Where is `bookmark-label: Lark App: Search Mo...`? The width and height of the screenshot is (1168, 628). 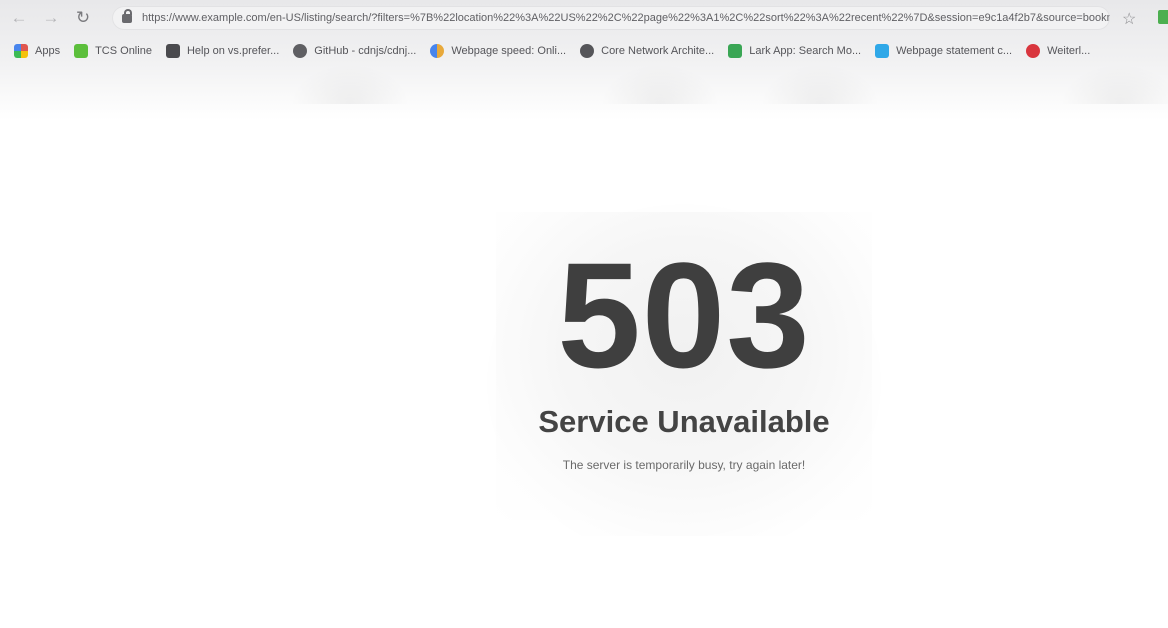
bookmark-label: Lark App: Search Mo... is located at coordinates (805, 51).